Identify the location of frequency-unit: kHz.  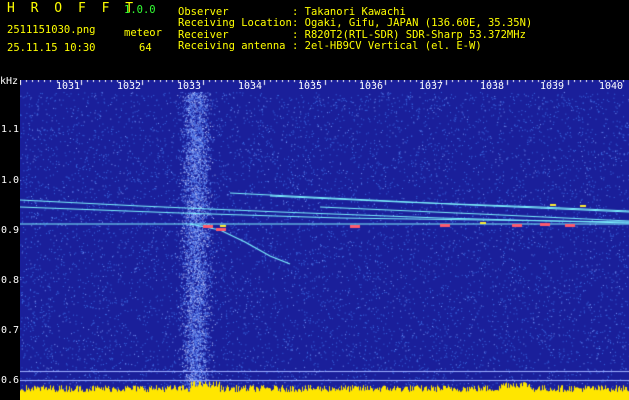
(9, 81).